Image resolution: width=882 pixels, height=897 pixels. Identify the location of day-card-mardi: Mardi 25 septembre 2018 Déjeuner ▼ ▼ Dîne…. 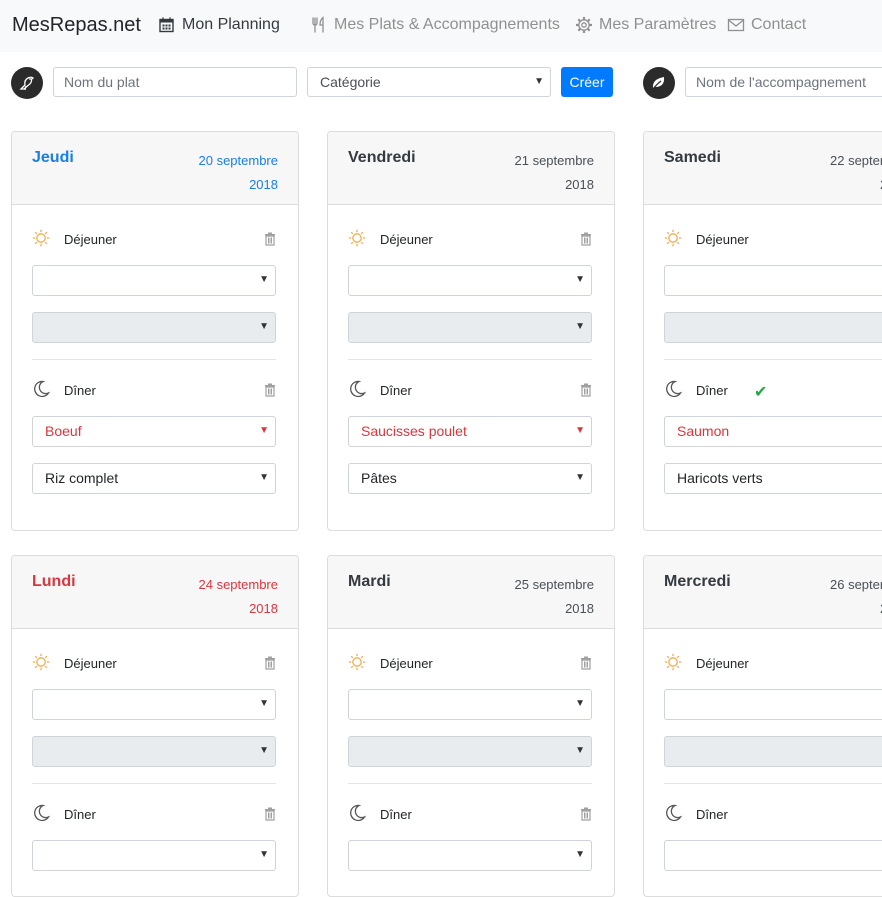
(471, 726).